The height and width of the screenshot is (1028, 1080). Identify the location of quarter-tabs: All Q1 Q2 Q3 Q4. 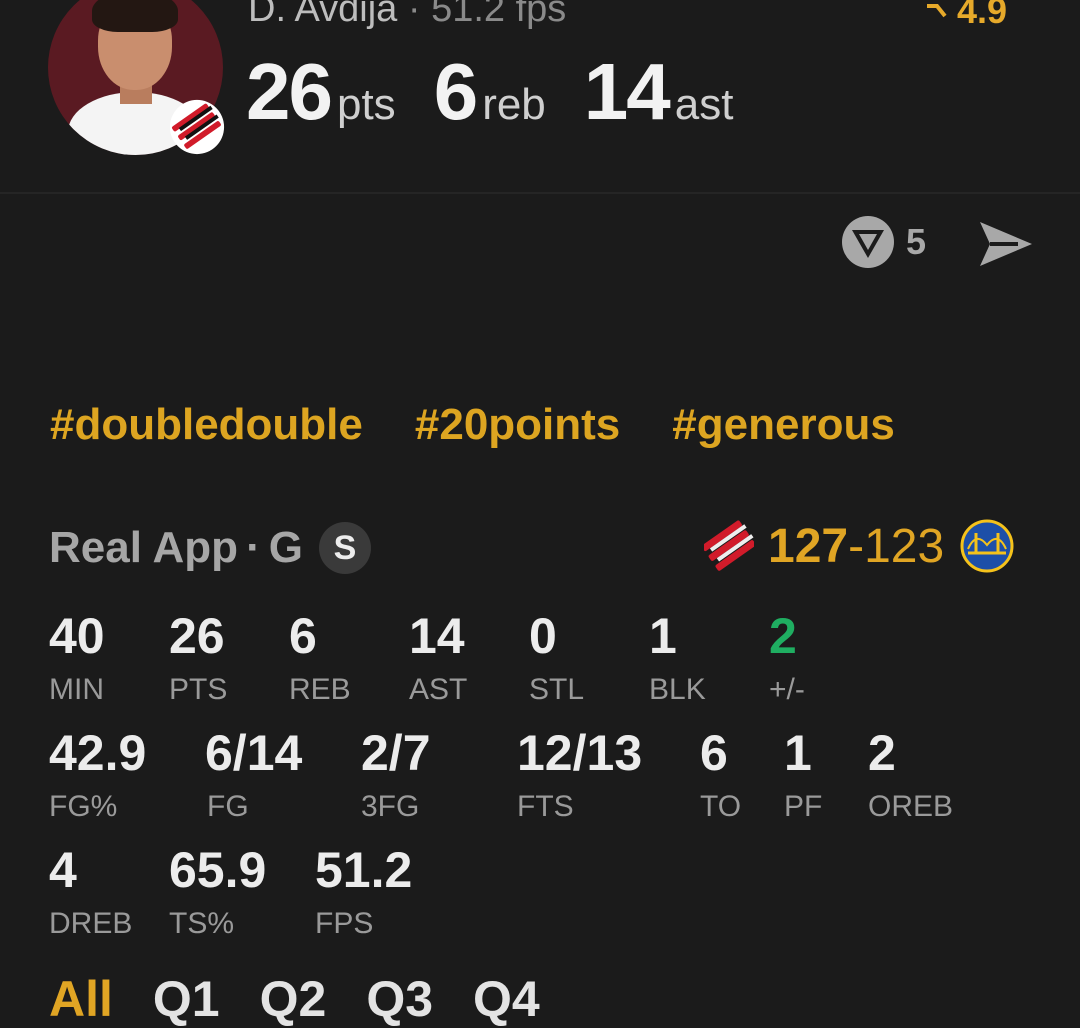
(294, 999).